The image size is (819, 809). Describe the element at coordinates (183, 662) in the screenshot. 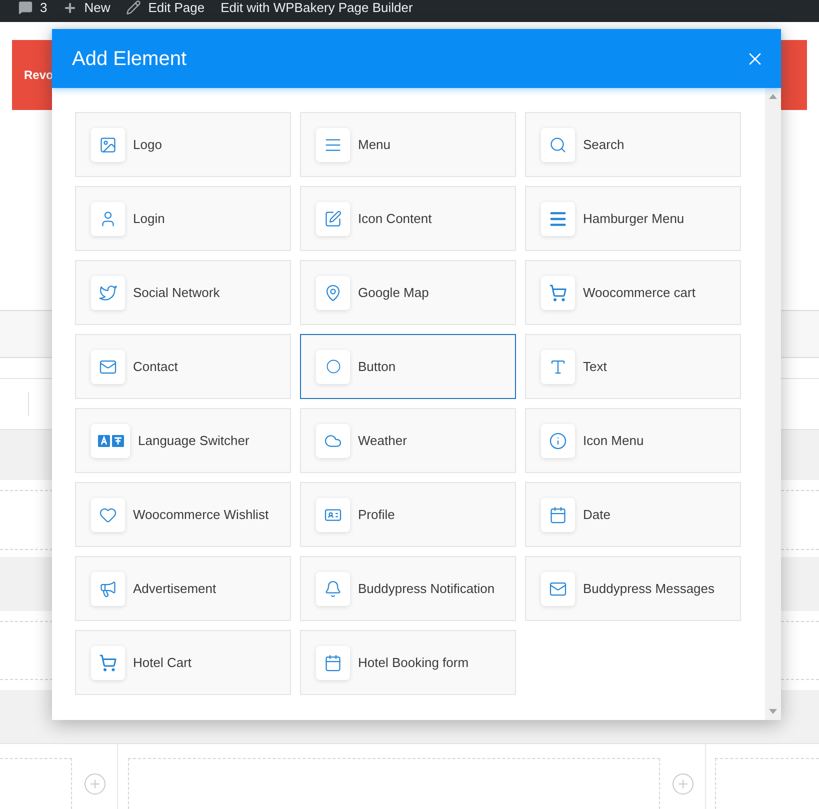

I see `element-option: Hotel Cart` at that location.